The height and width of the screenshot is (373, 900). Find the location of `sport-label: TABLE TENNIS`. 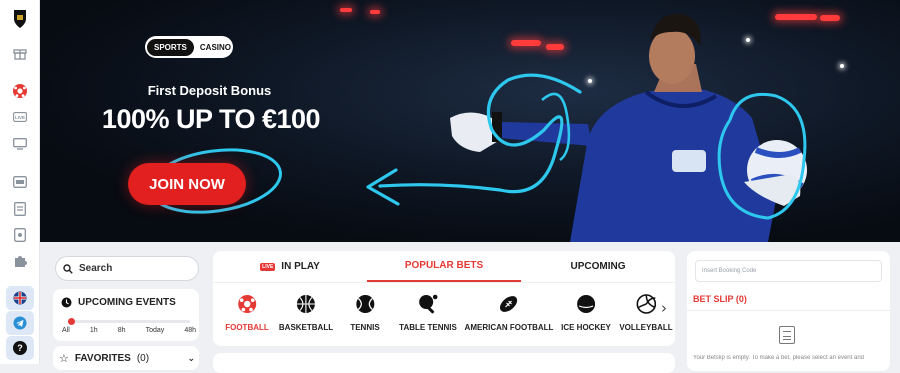

sport-label: TABLE TENNIS is located at coordinates (428, 327).